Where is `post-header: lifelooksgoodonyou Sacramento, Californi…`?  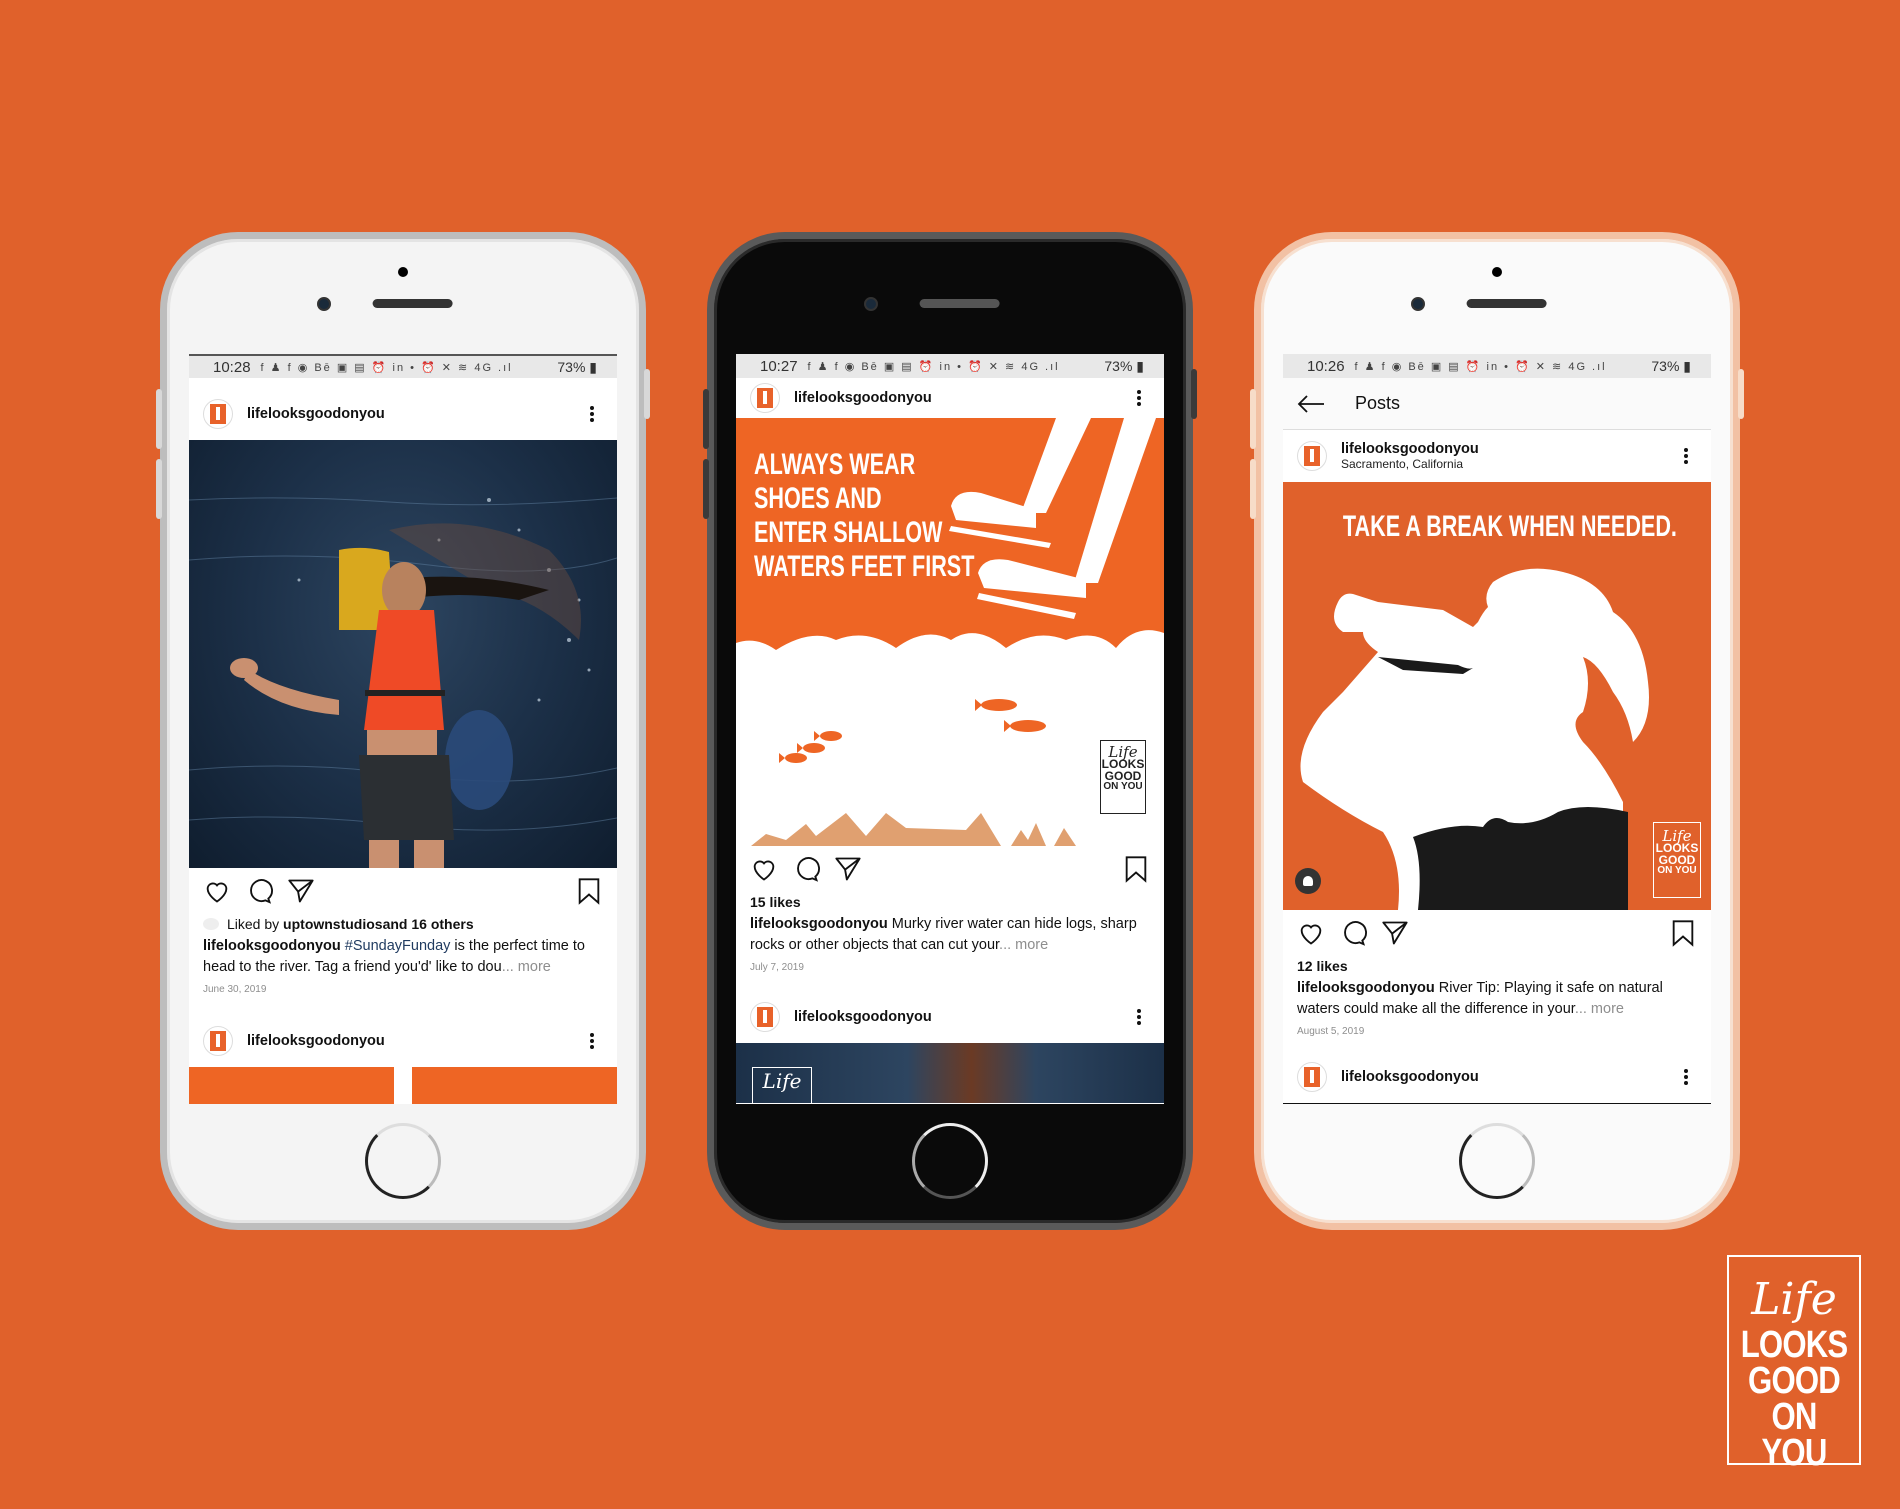
post-header: lifelooksgoodonyou Sacramento, Californi… is located at coordinates (1497, 456).